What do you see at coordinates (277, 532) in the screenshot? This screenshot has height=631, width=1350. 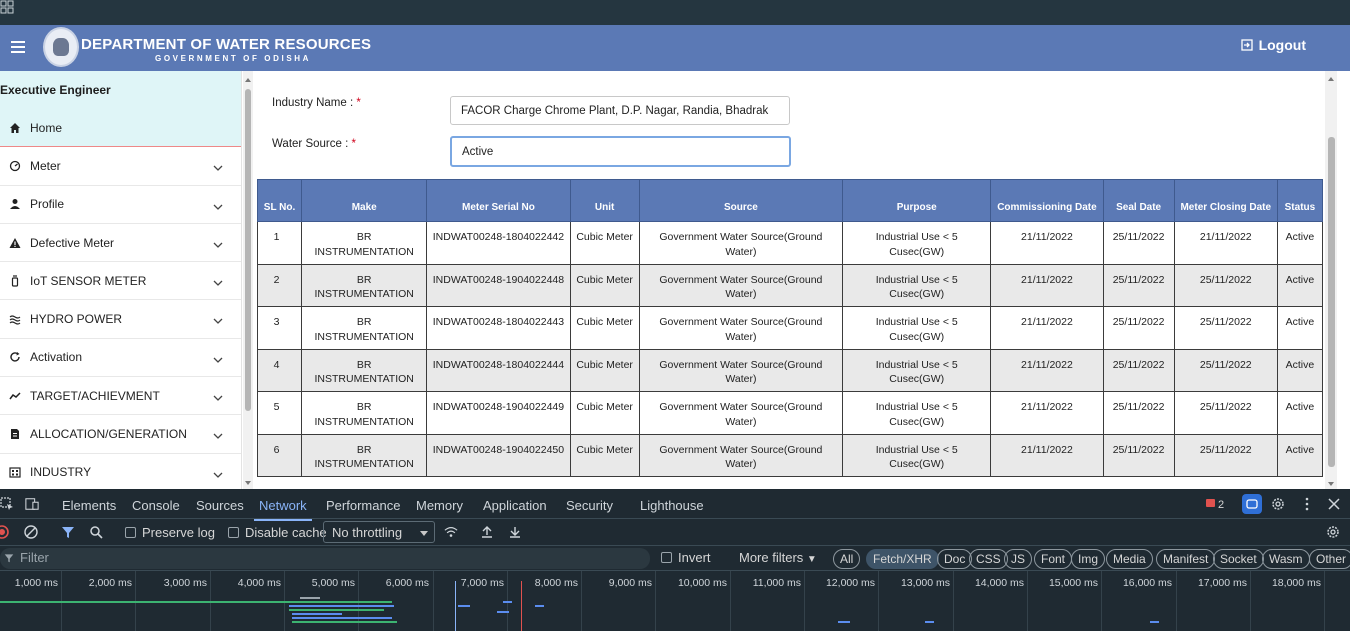 I see `disable-cache-checkbox: Disable cache` at bounding box center [277, 532].